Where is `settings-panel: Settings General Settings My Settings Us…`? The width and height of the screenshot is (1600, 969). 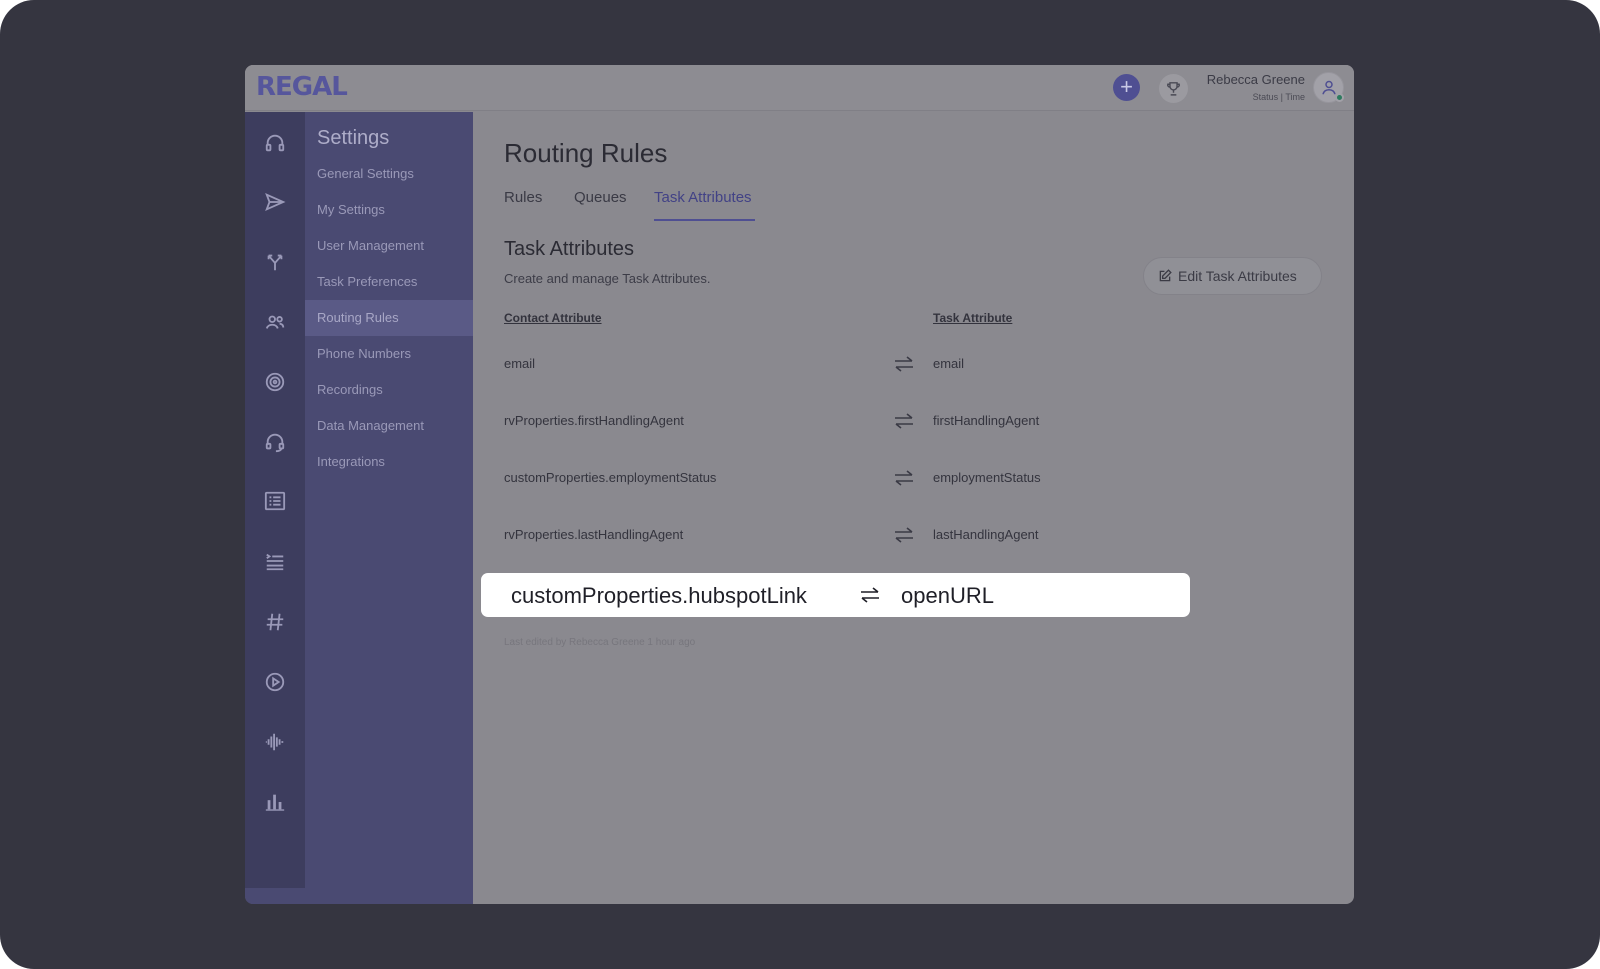
settings-panel: Settings General Settings My Settings Us… is located at coordinates (389, 508).